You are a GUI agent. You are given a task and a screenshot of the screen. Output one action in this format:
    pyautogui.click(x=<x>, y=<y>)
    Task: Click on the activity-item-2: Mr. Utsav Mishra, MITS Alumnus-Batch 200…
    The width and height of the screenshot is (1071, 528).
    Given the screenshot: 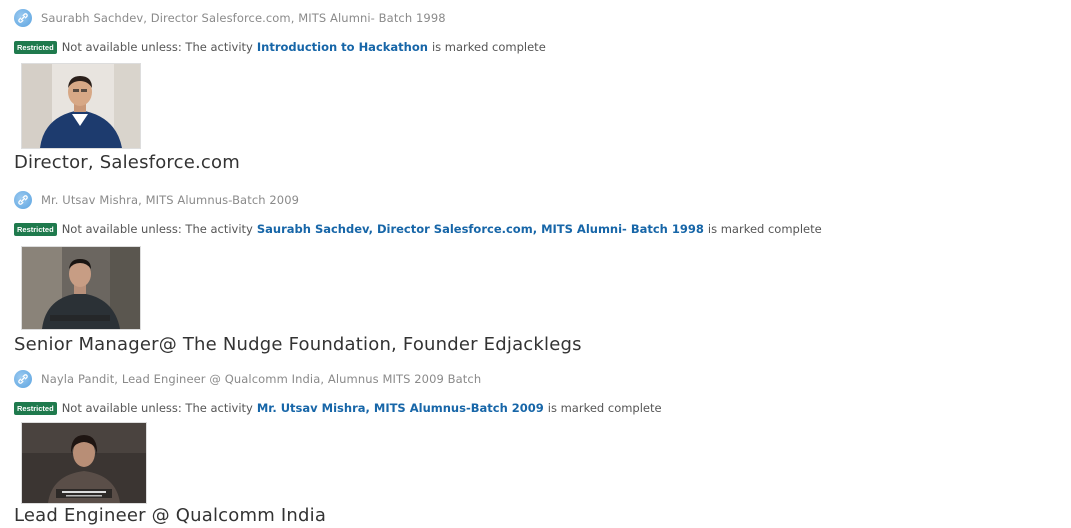 What is the action you would take?
    pyautogui.click(x=156, y=200)
    